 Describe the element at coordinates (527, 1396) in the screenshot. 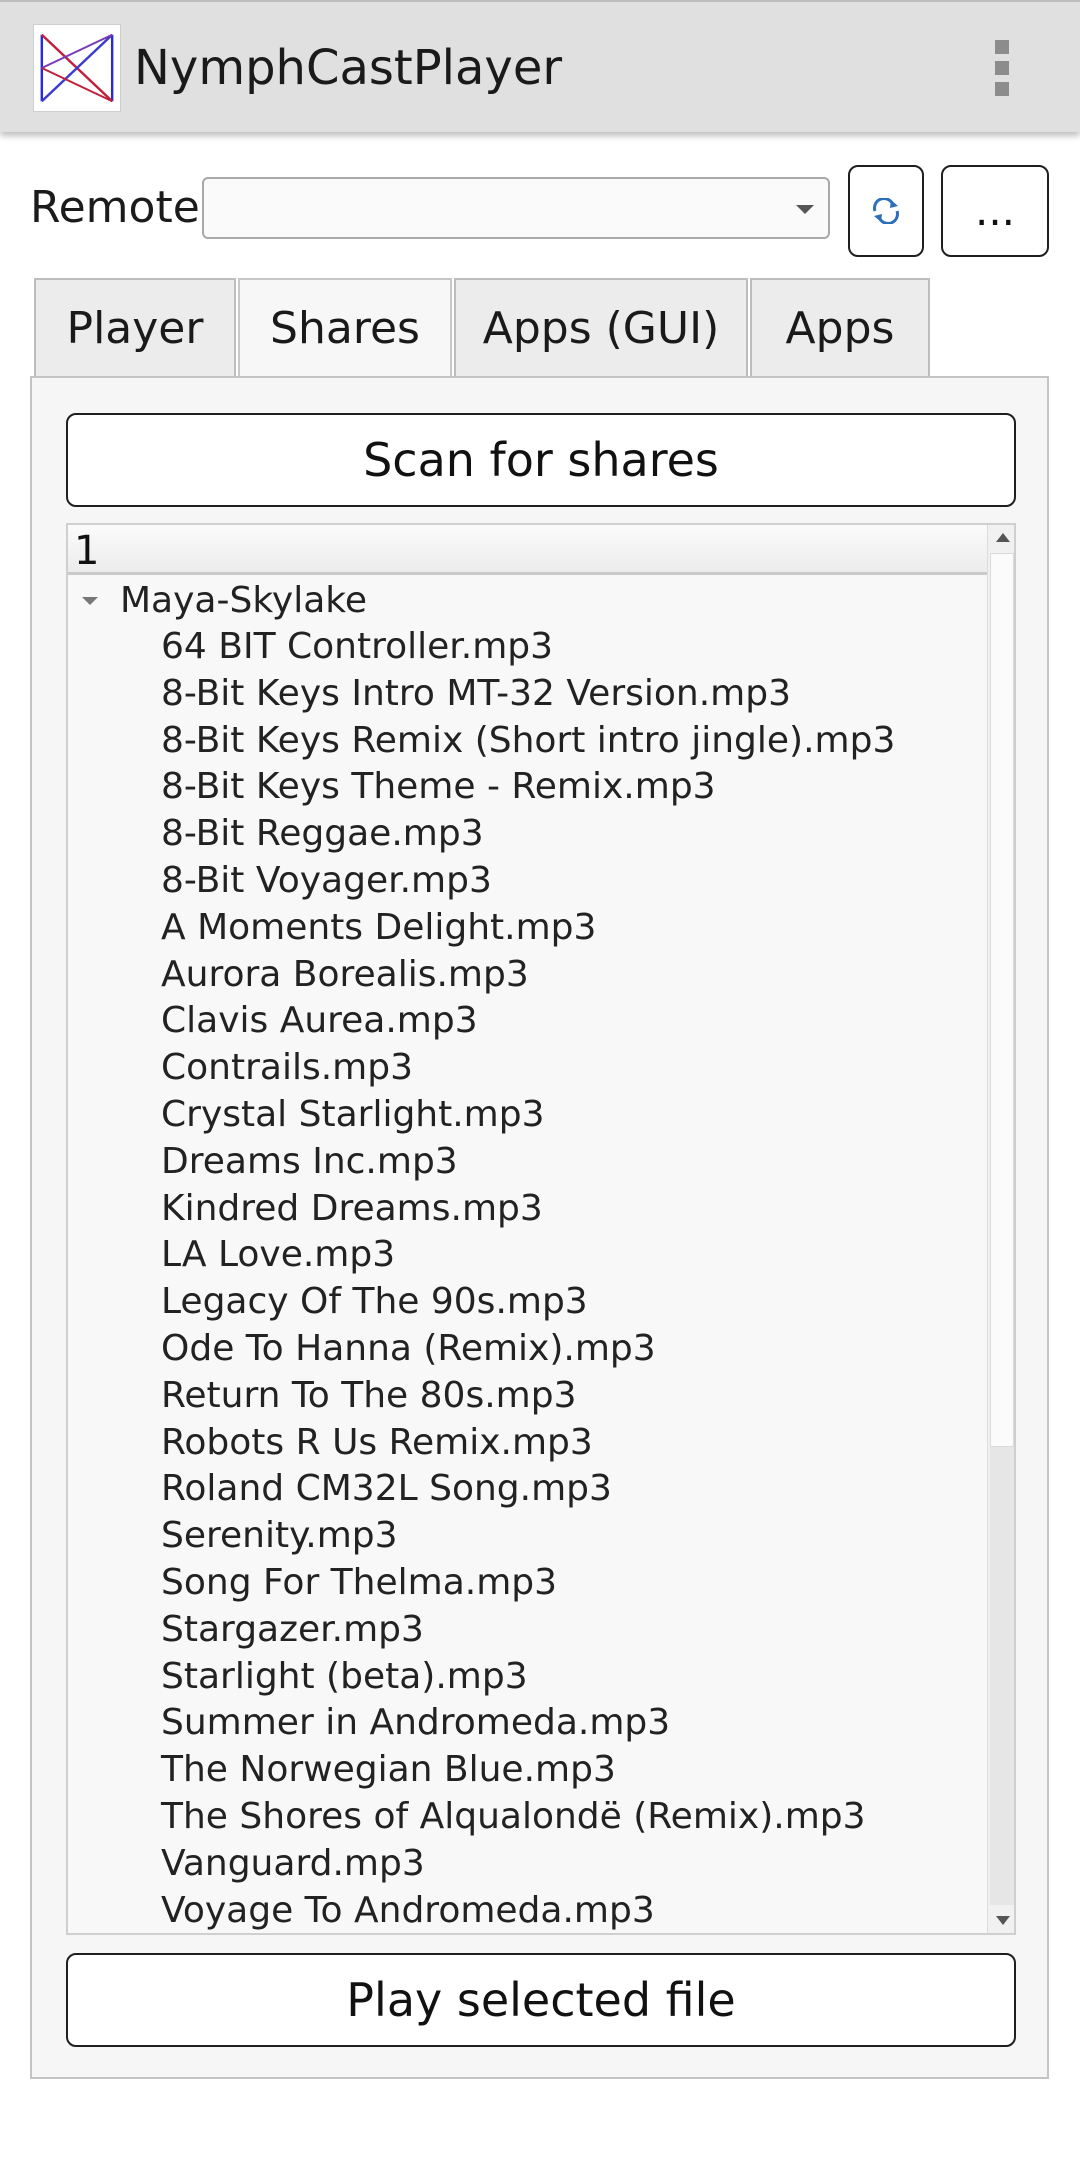

I see `tree-file-item: Return To The 80s.mp3` at that location.